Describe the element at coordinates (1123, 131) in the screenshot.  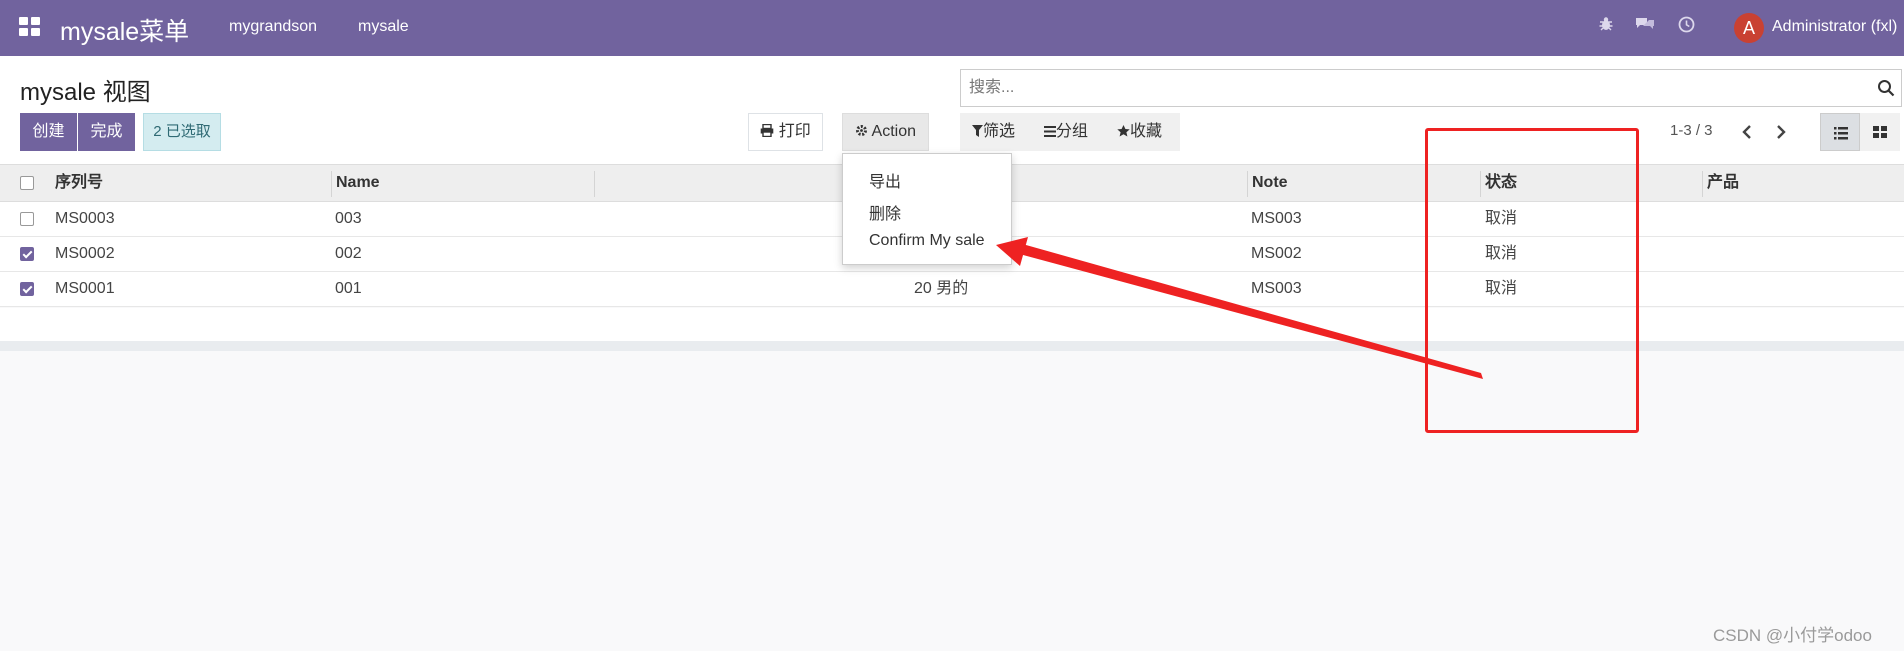
I see `star-icon` at that location.